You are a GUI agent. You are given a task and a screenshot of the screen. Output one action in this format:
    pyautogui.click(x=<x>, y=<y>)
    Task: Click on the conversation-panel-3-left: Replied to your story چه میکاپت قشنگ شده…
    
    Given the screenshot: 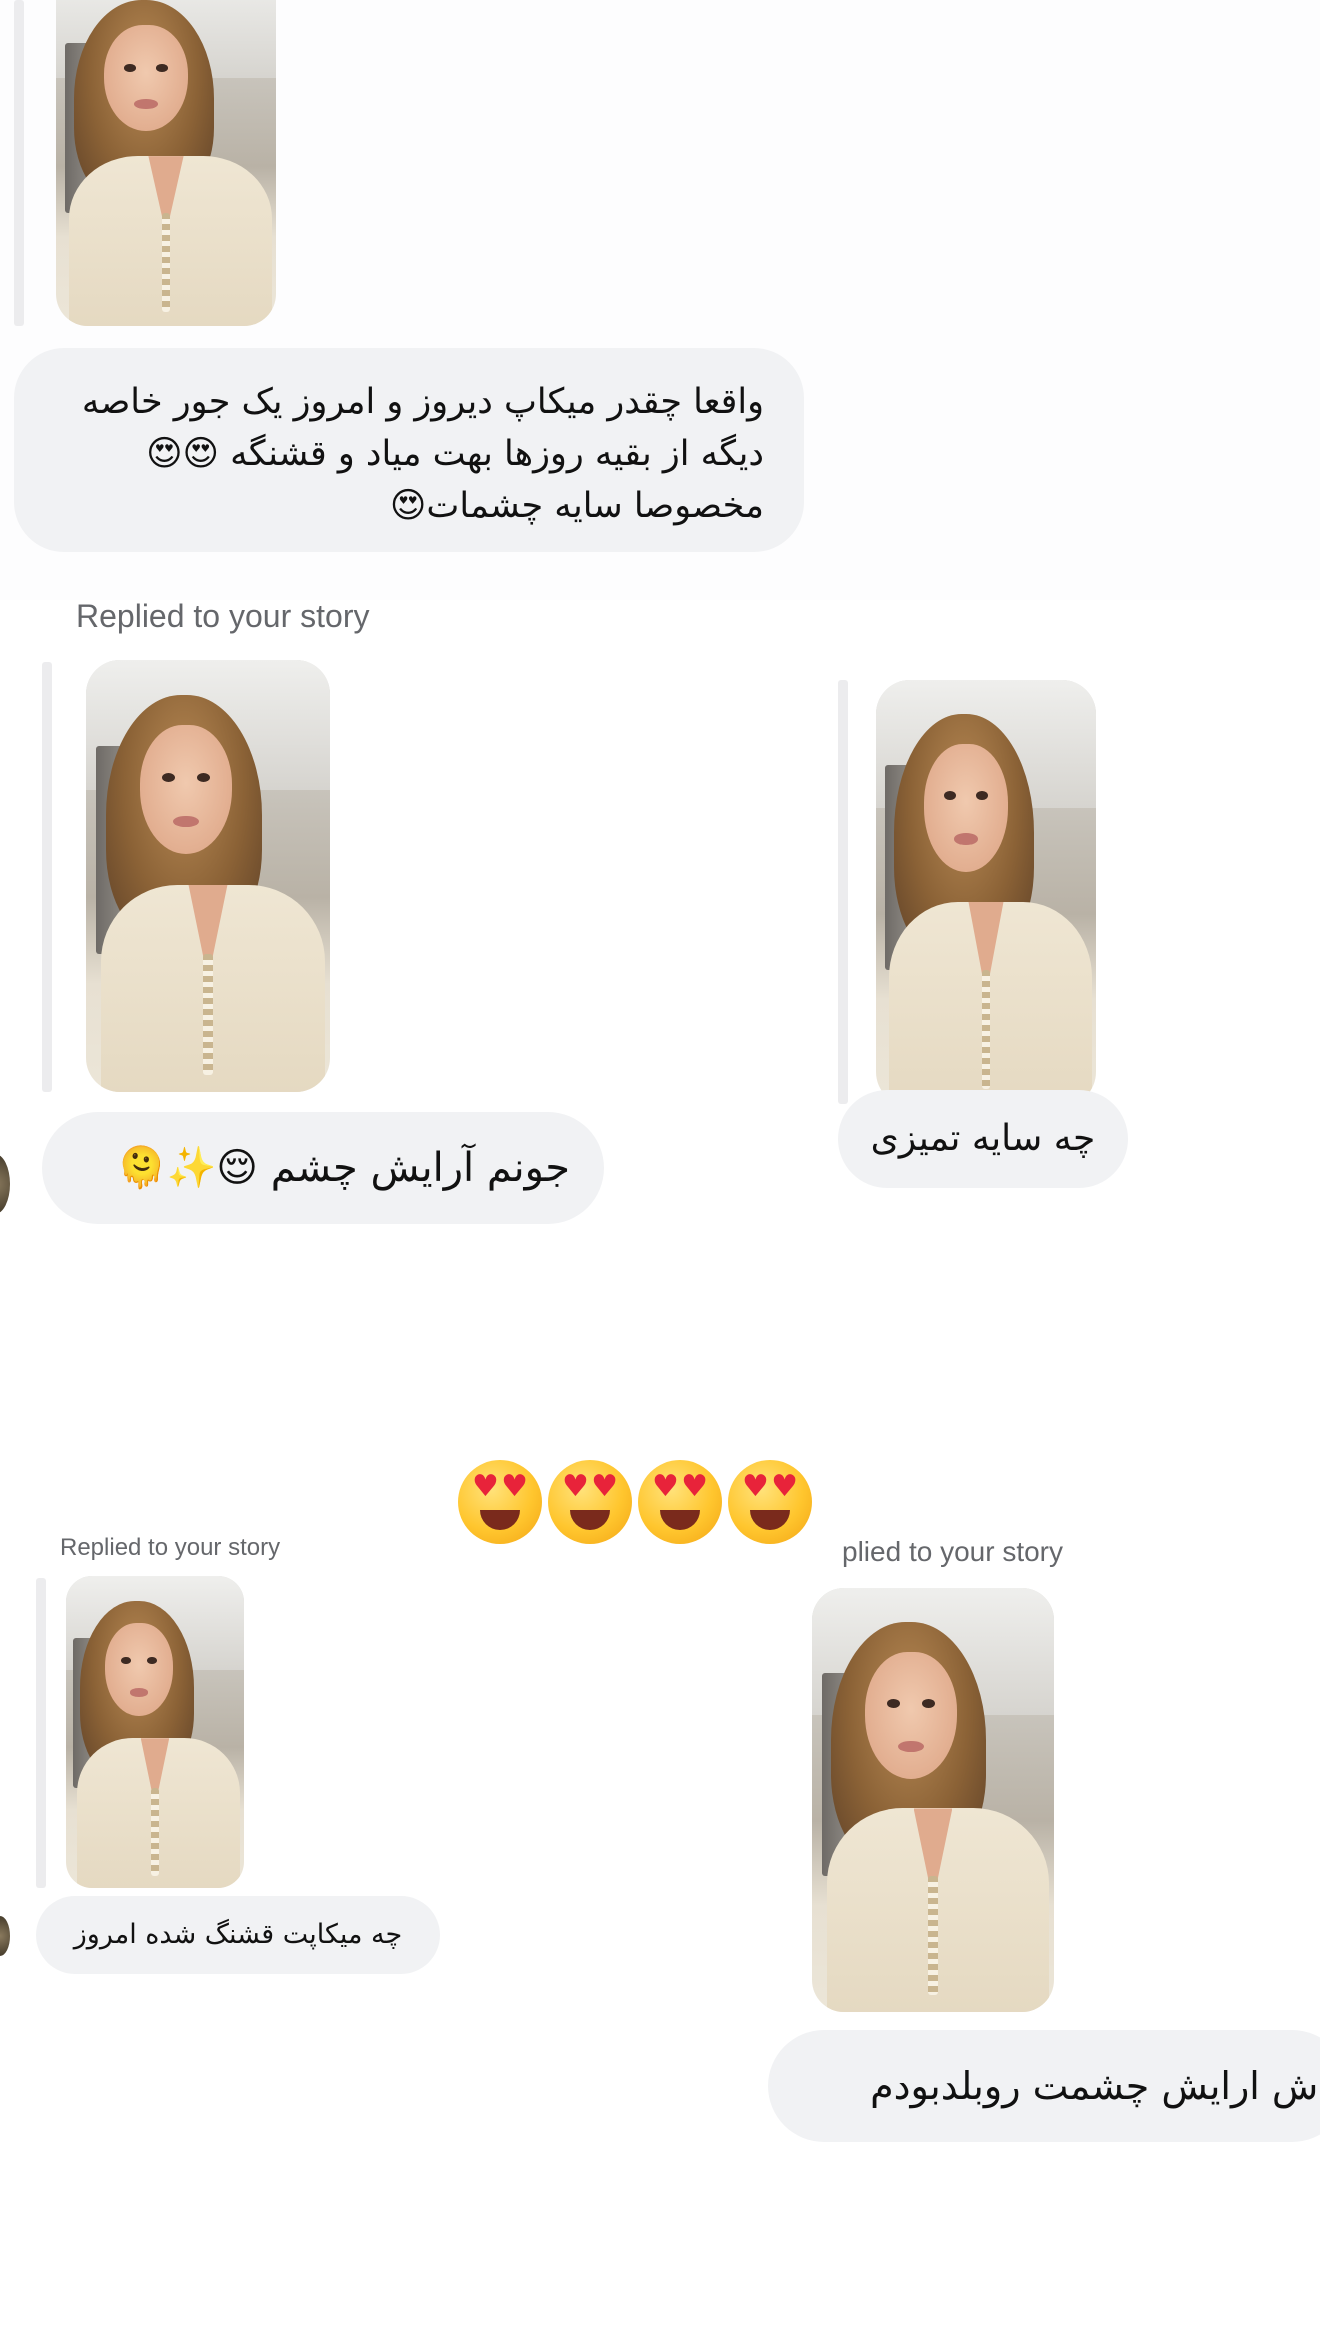 What is the action you would take?
    pyautogui.click(x=260, y=1760)
    